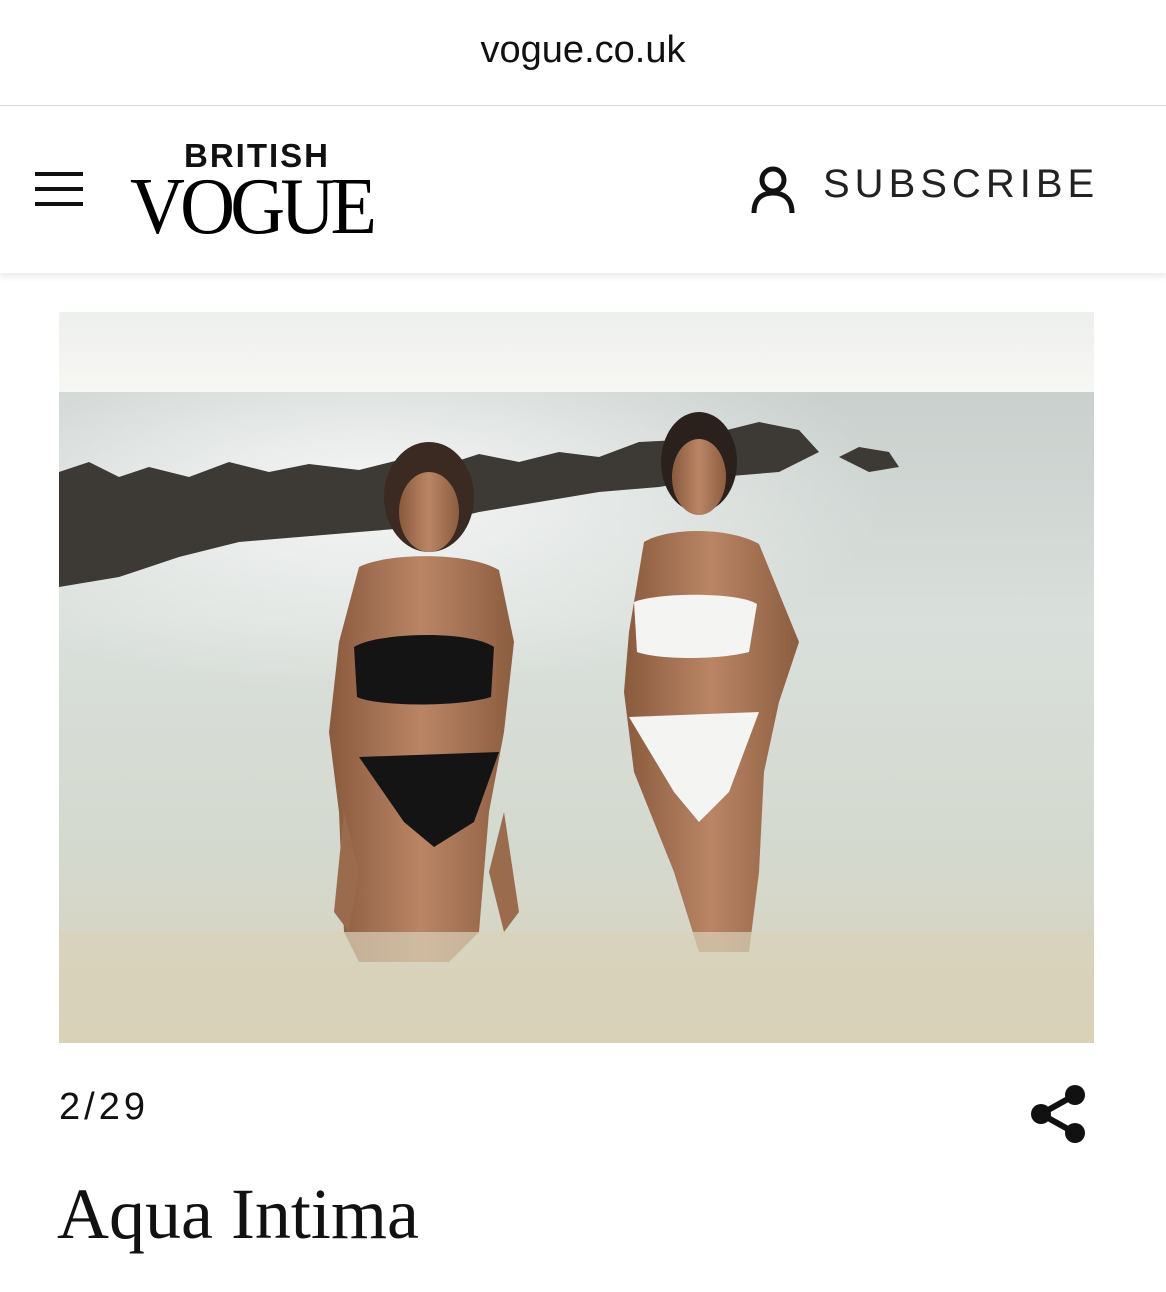 The height and width of the screenshot is (1292, 1166). I want to click on browser-address-bar: vogue.co.uk, so click(583, 53).